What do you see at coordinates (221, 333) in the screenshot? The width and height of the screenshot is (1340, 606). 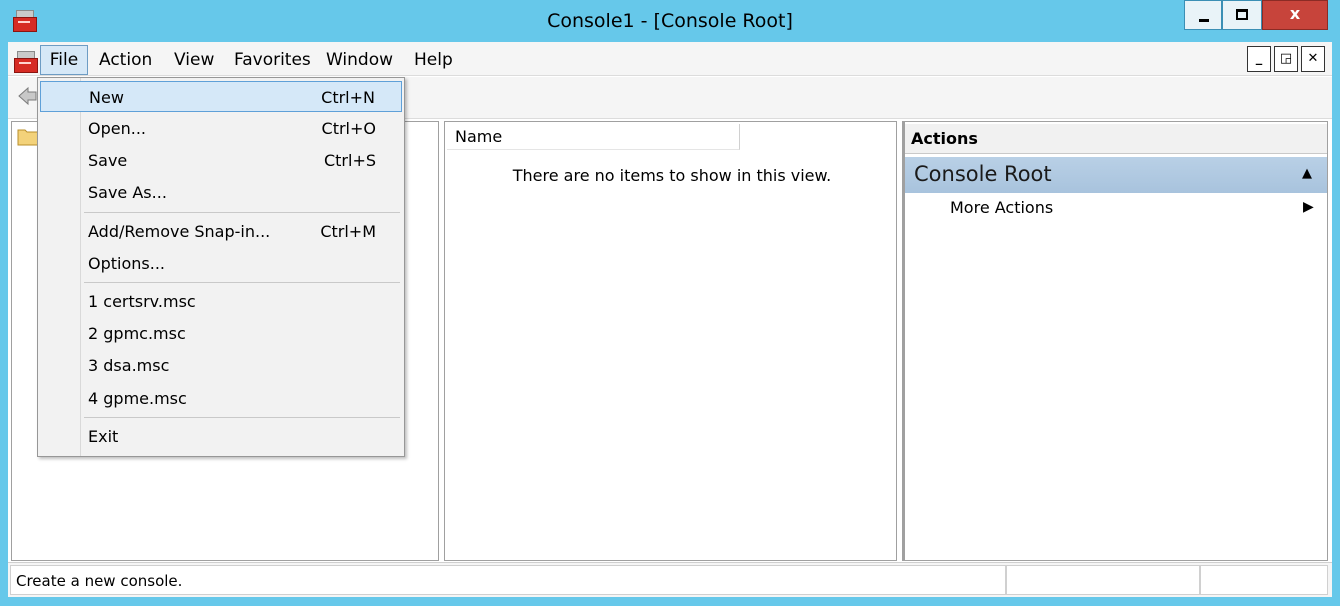 I see `menu-item-recent-2: 2 gpmc.msc` at bounding box center [221, 333].